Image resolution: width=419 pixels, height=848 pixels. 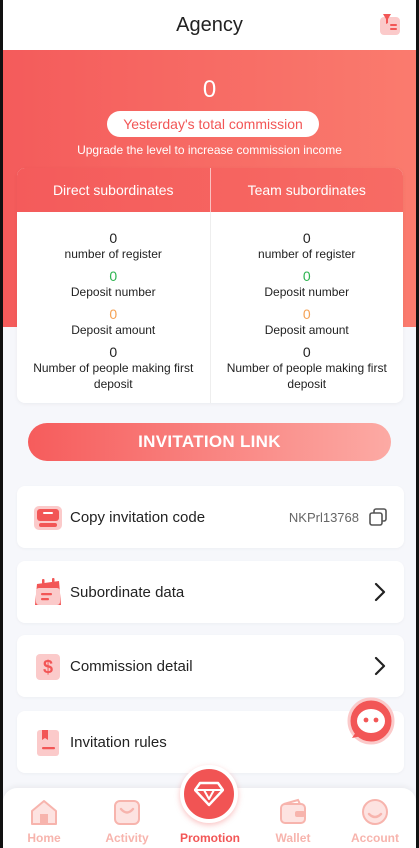 What do you see at coordinates (307, 254) in the screenshot?
I see `team-register-label: number of register` at bounding box center [307, 254].